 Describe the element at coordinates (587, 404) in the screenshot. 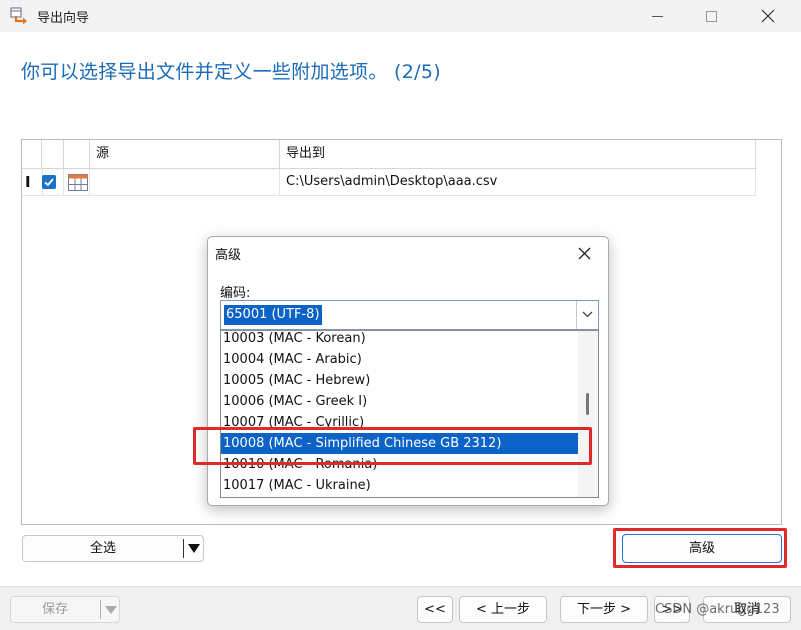

I see `scroll-thumb` at that location.